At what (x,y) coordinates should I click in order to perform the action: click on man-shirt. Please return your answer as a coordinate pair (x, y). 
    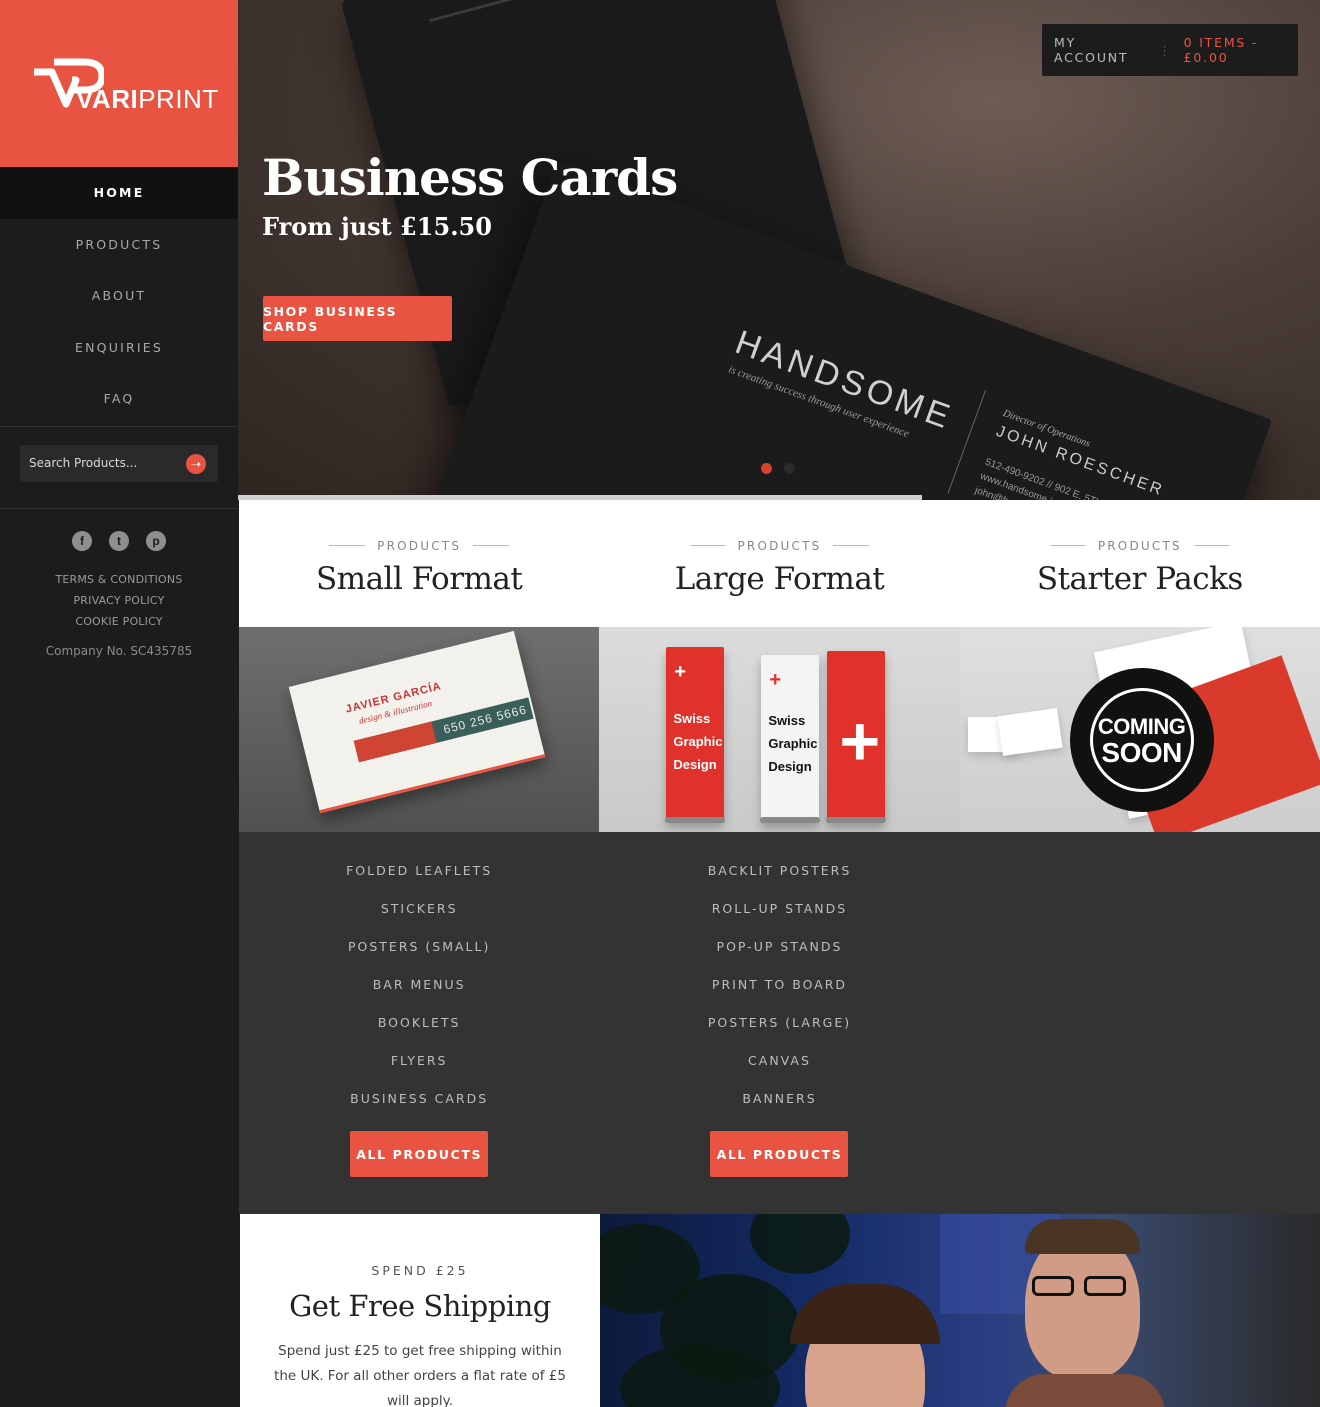
    Looking at the image, I should click on (1085, 1390).